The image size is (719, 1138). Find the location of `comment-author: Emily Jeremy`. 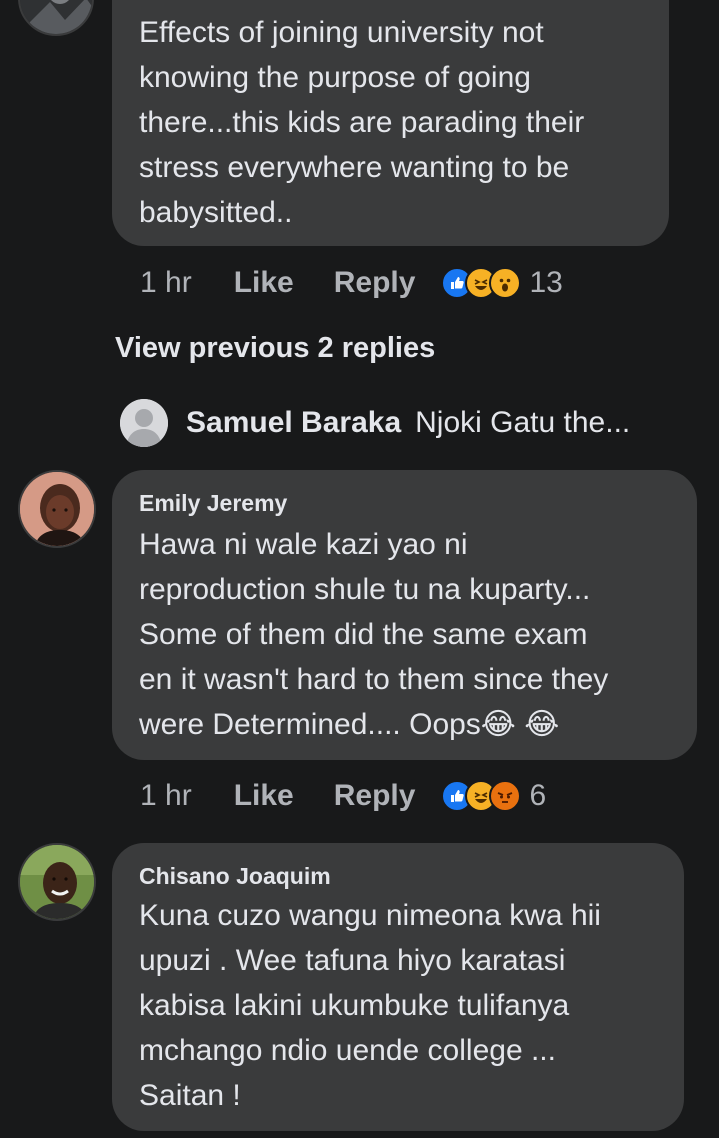

comment-author: Emily Jeremy is located at coordinates (213, 503).